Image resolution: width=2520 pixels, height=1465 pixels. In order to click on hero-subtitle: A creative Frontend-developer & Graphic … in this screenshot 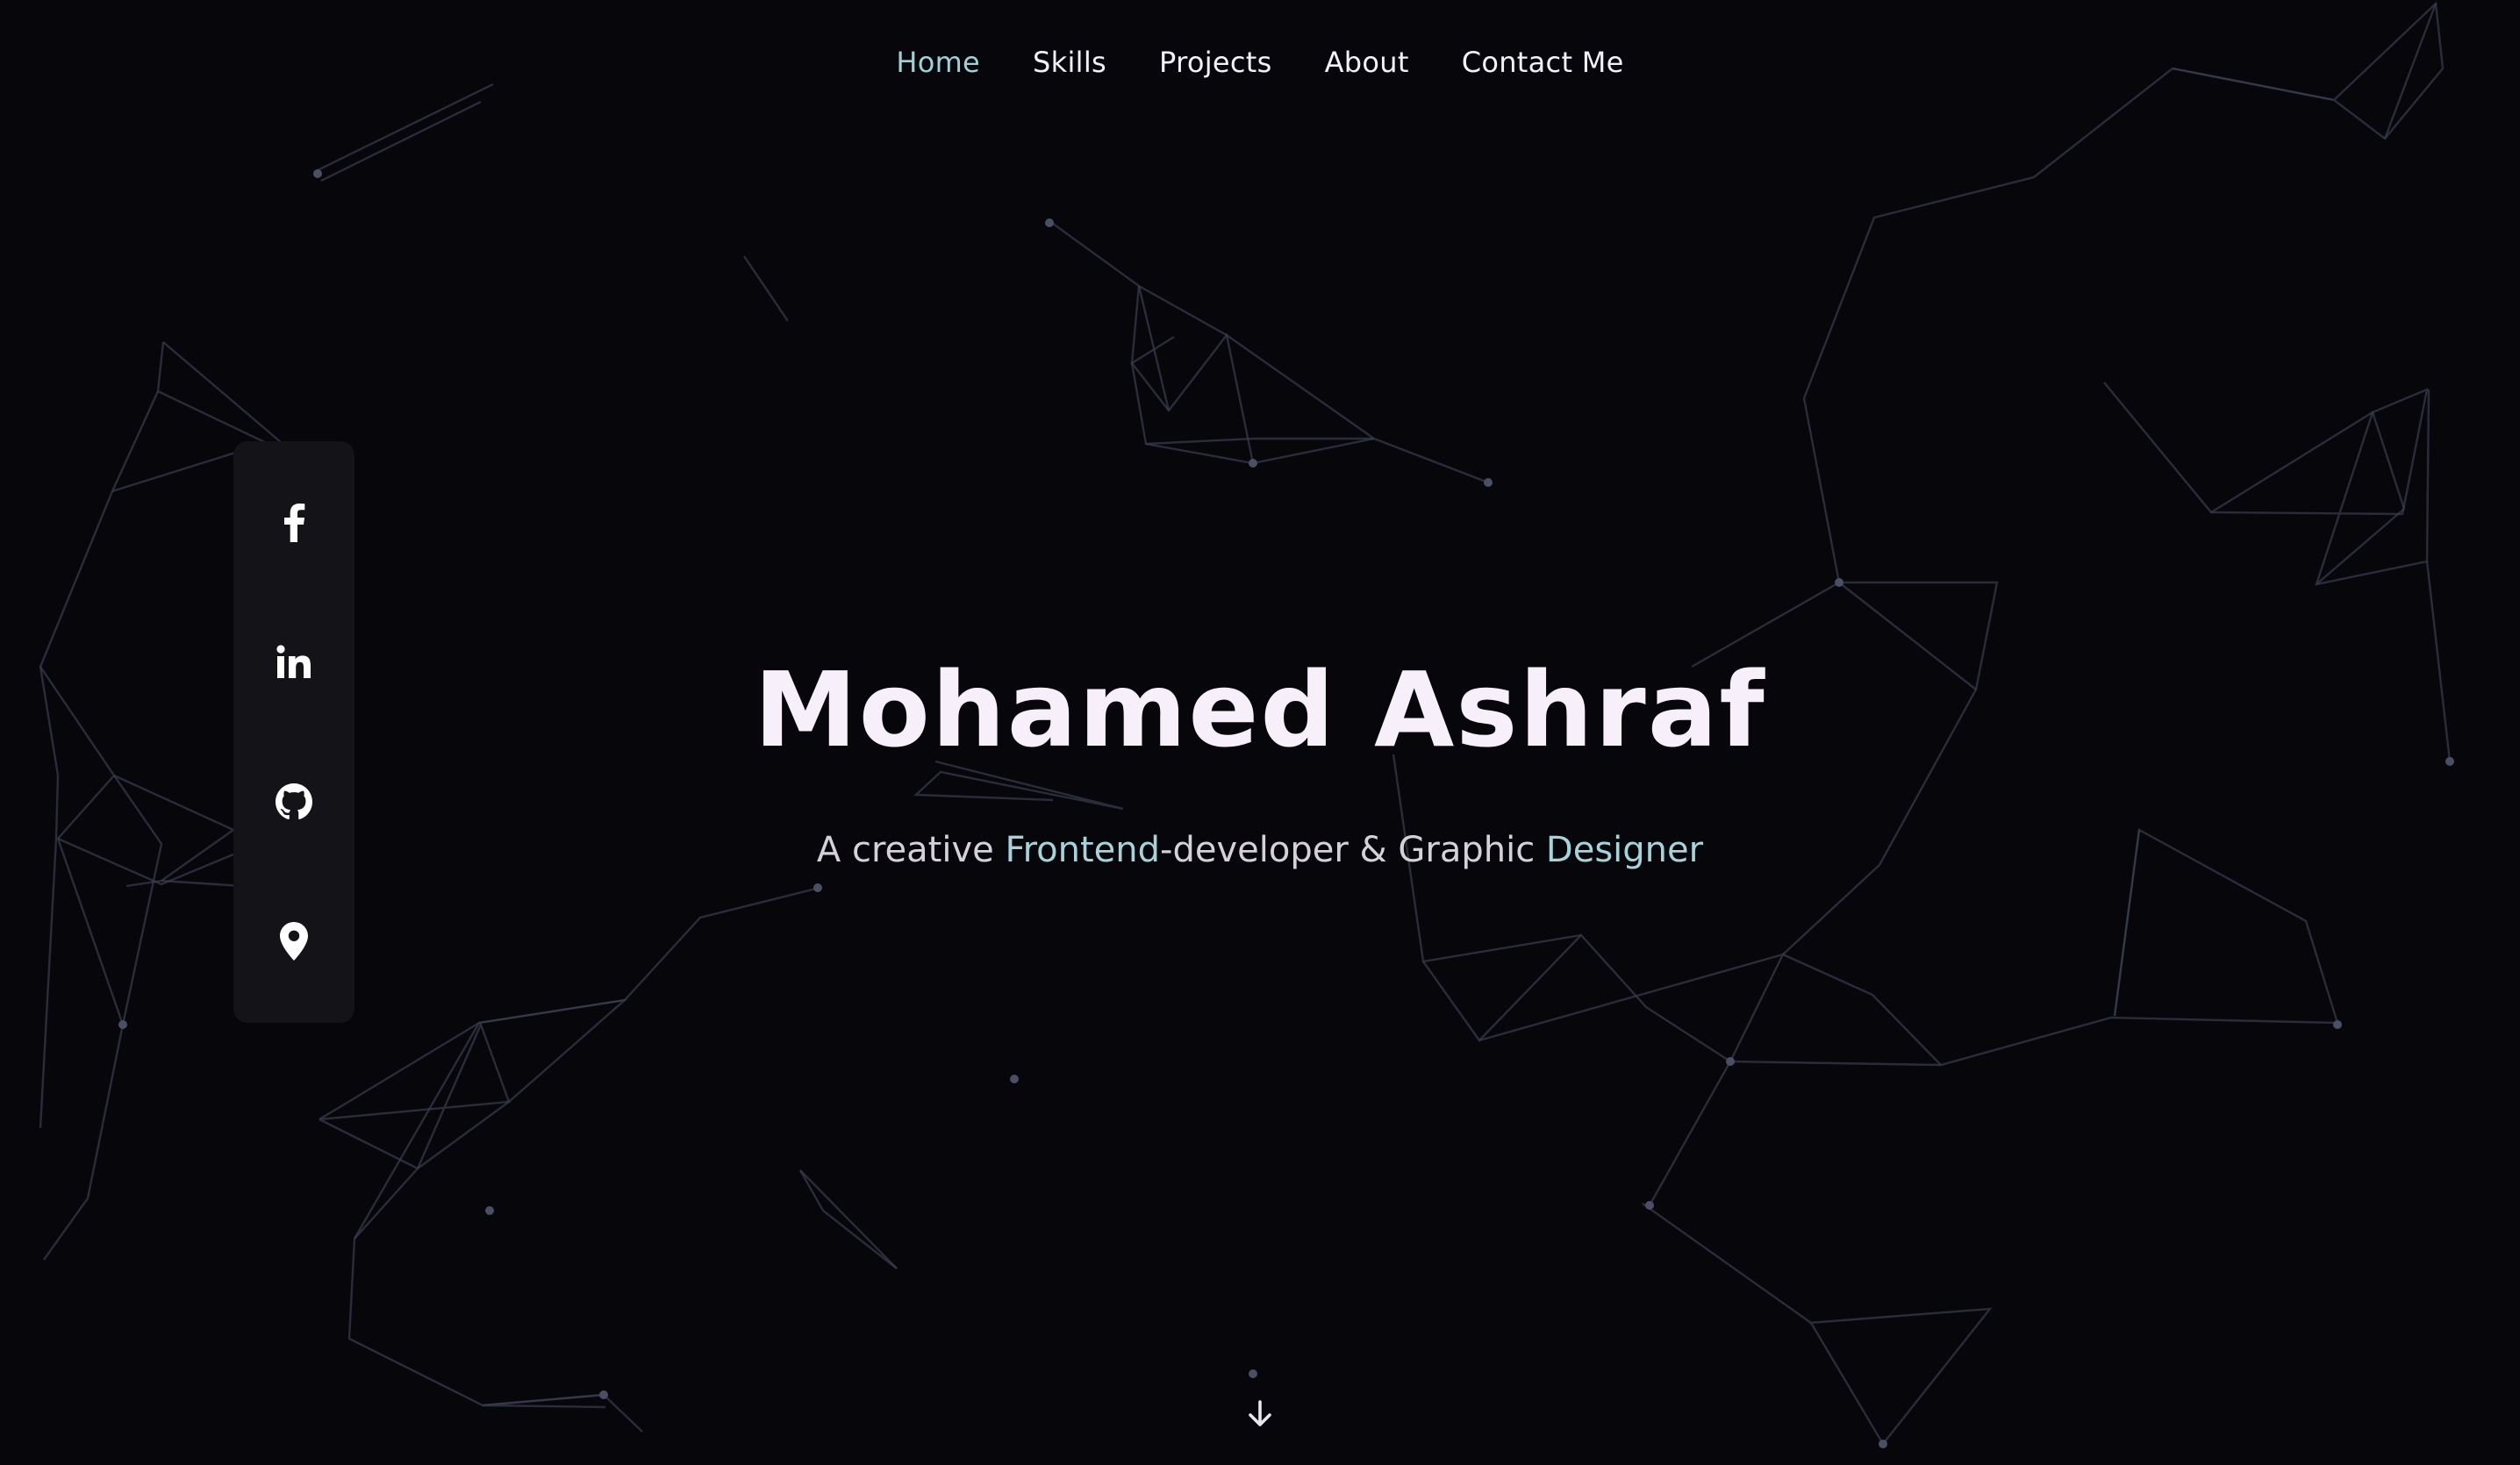, I will do `click(1260, 850)`.